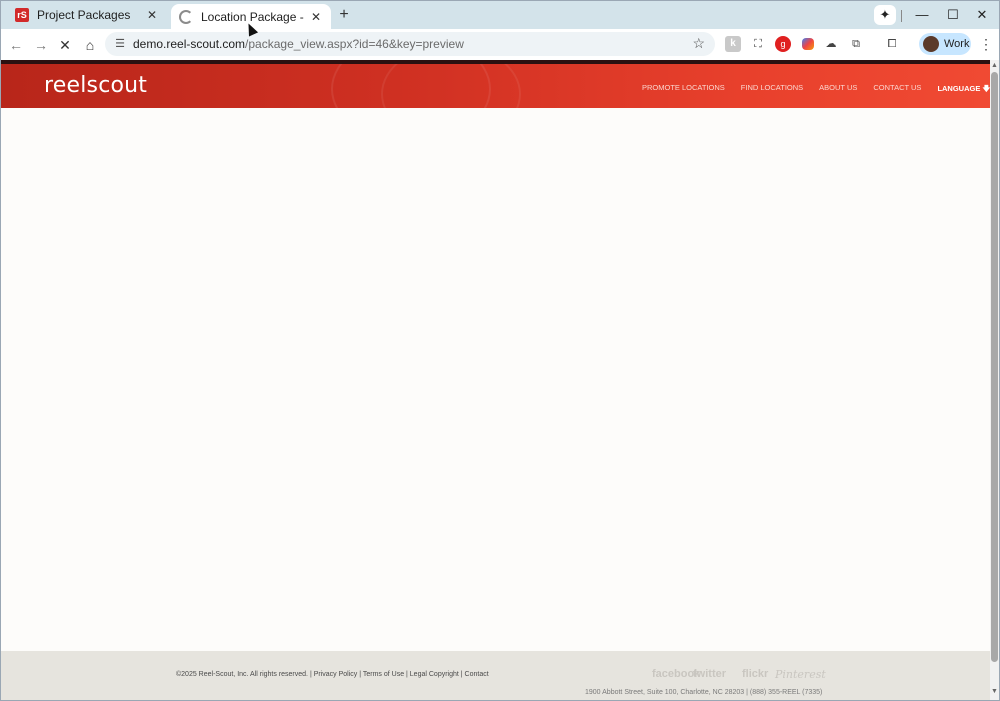 The height and width of the screenshot is (701, 1000). I want to click on social-pinterest: Pinterest, so click(800, 674).